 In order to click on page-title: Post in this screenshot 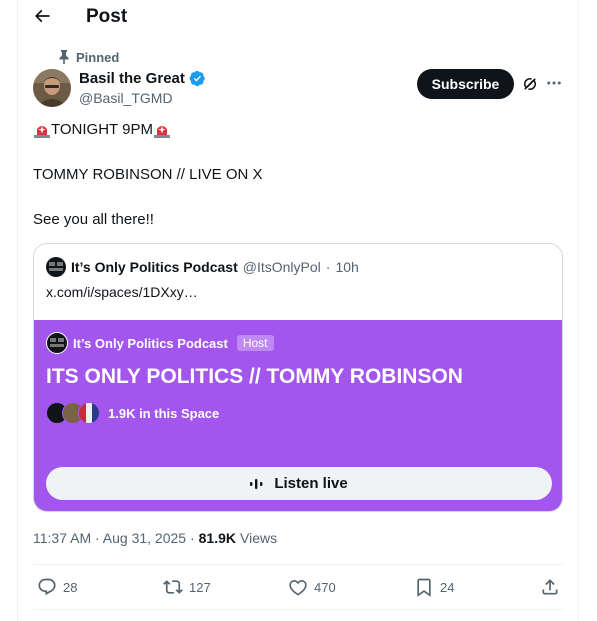, I will do `click(107, 16)`.